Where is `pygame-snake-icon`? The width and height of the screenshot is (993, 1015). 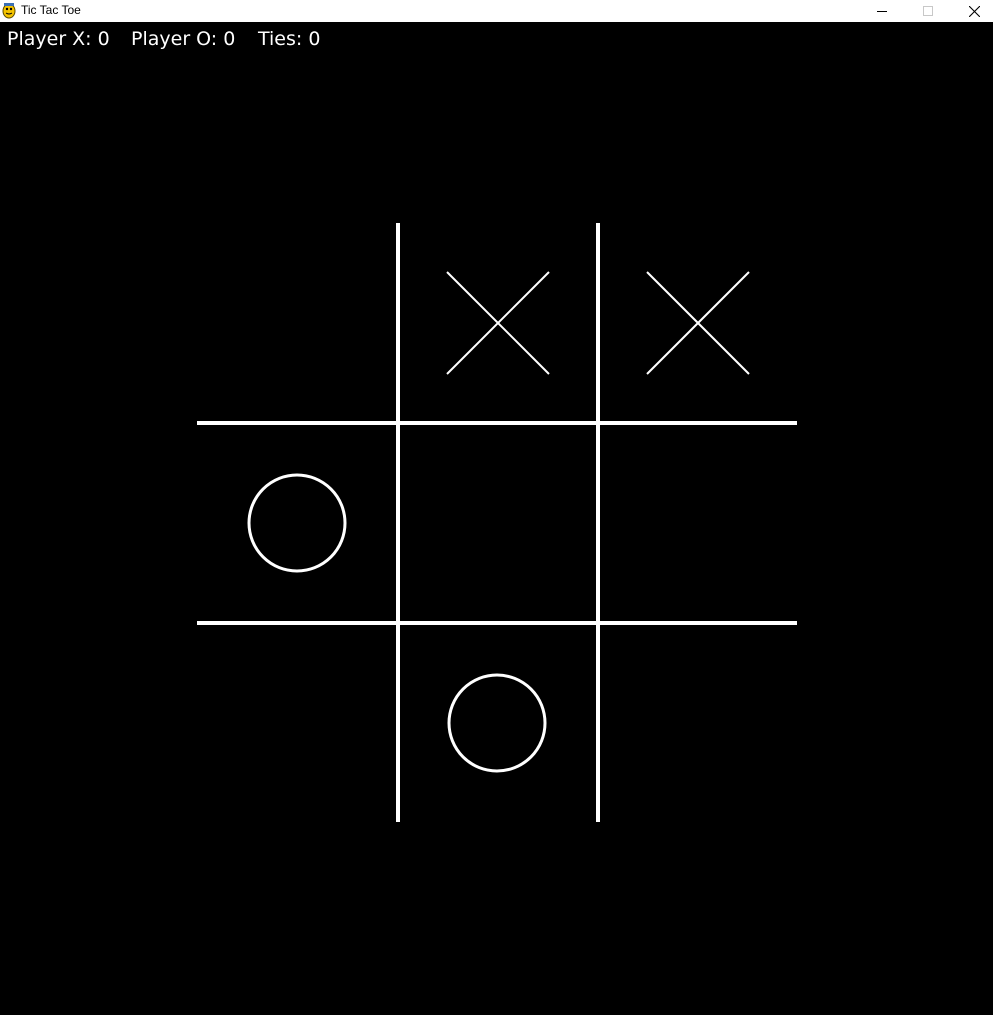 pygame-snake-icon is located at coordinates (9, 11).